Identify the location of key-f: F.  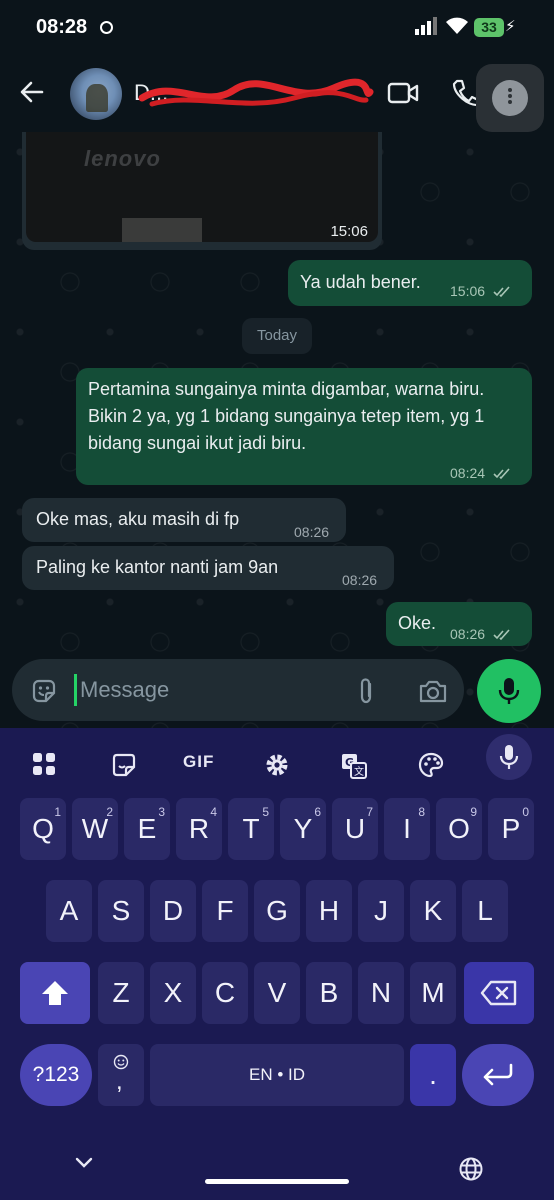
(225, 911).